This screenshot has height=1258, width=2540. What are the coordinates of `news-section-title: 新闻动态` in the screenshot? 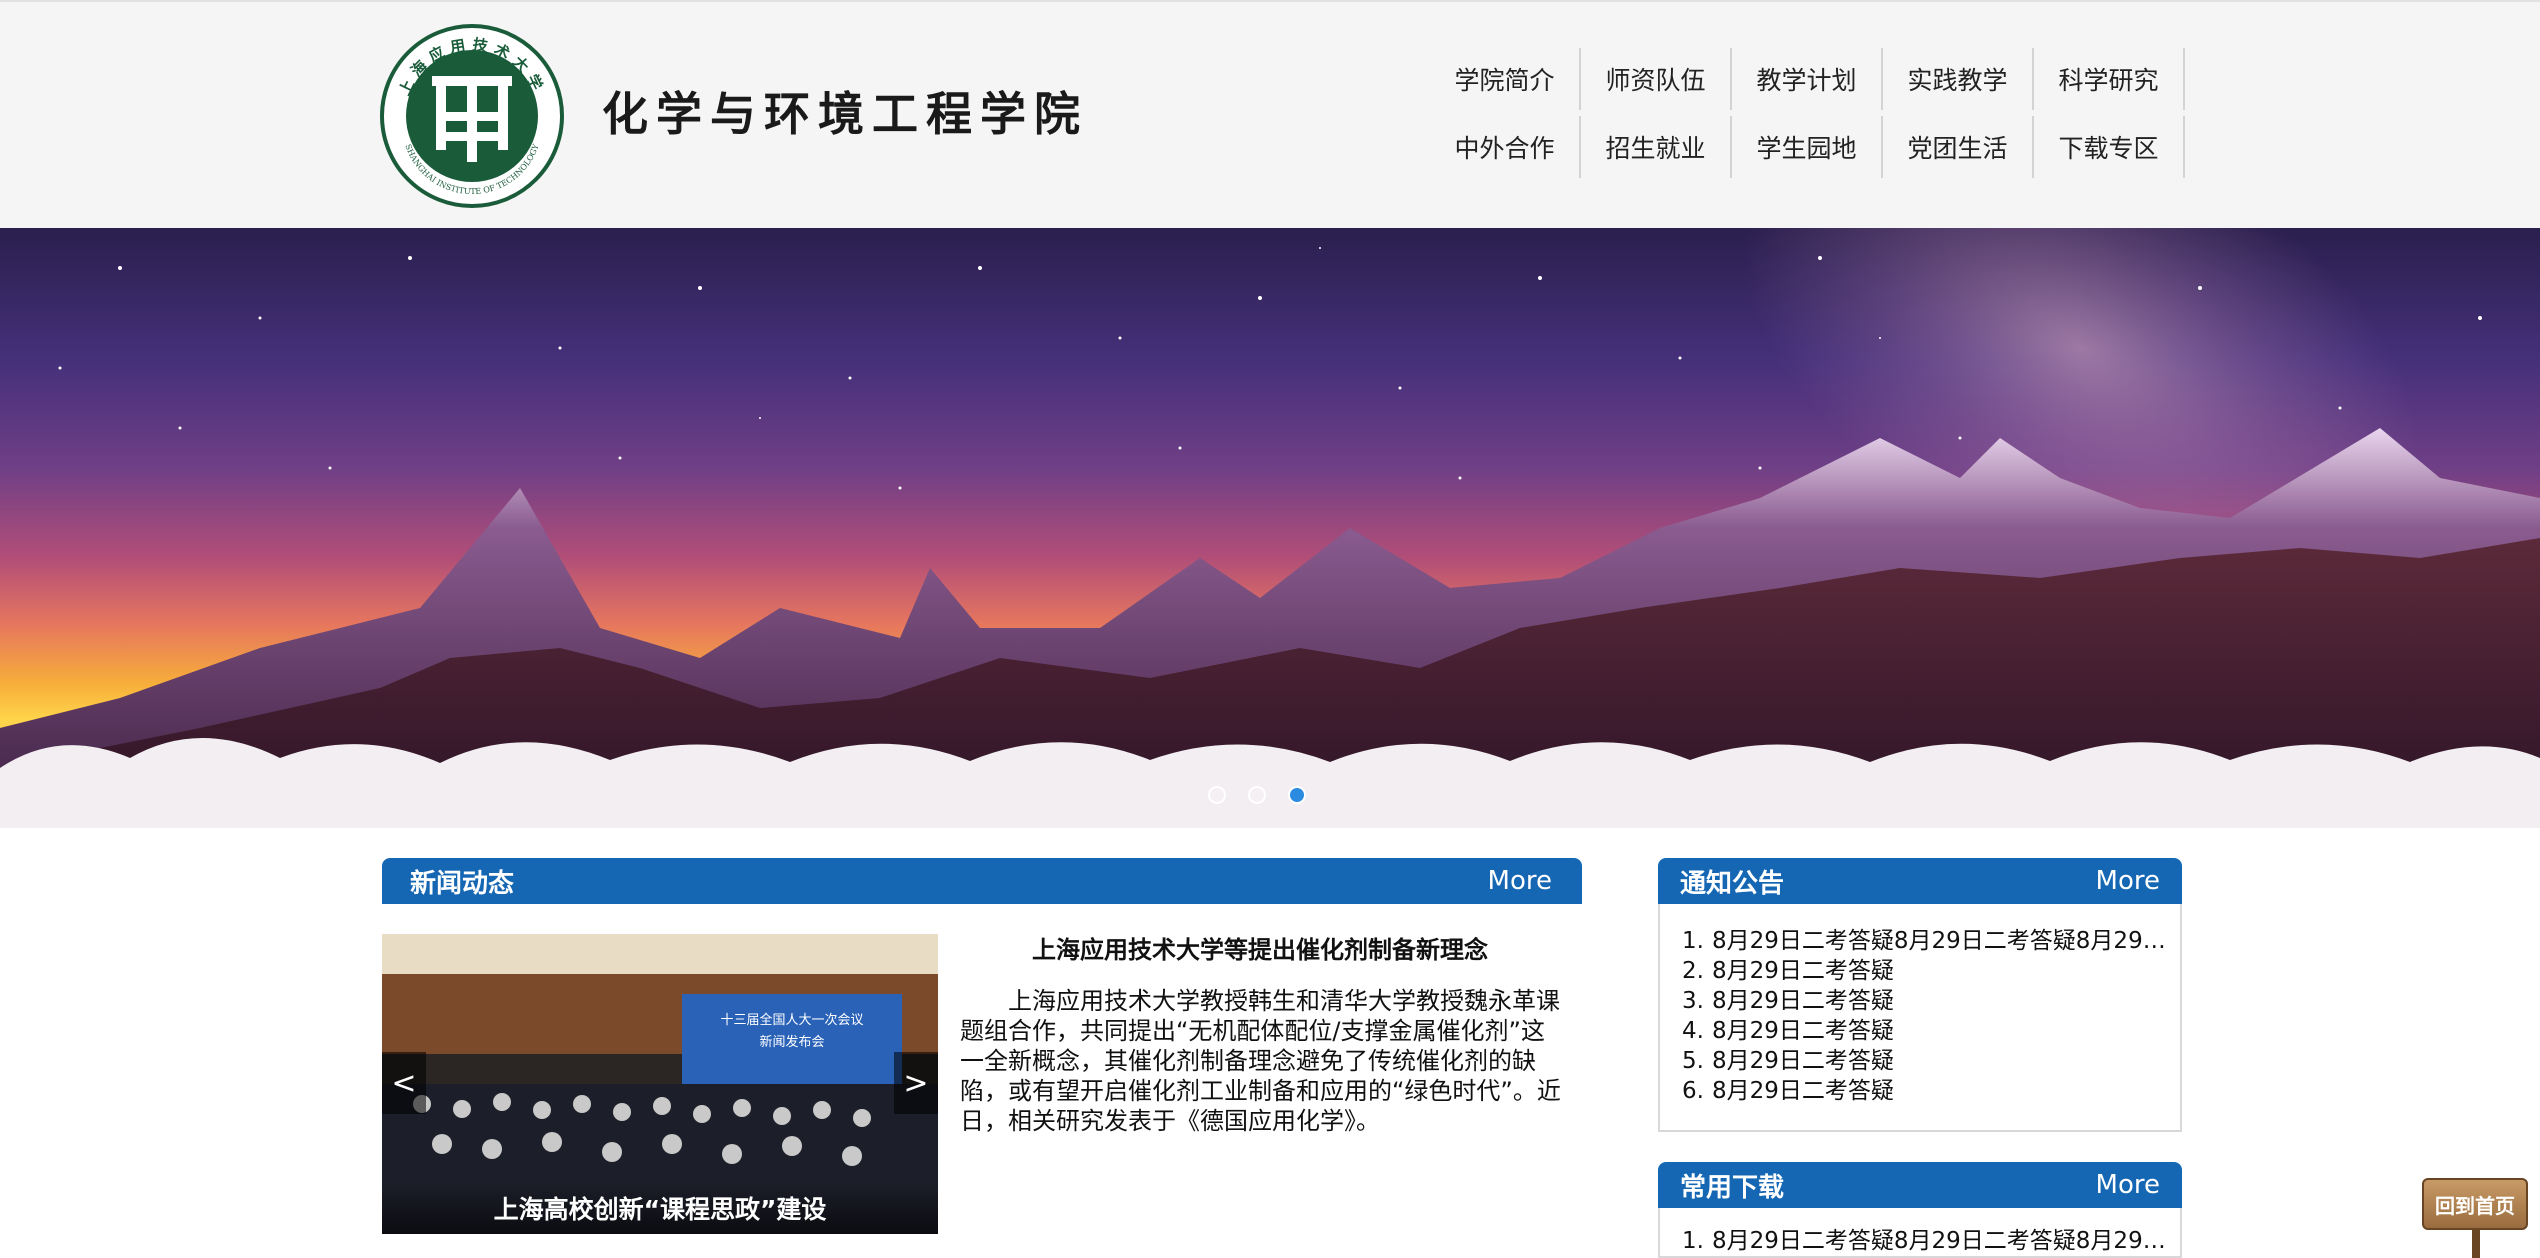 It's located at (462, 883).